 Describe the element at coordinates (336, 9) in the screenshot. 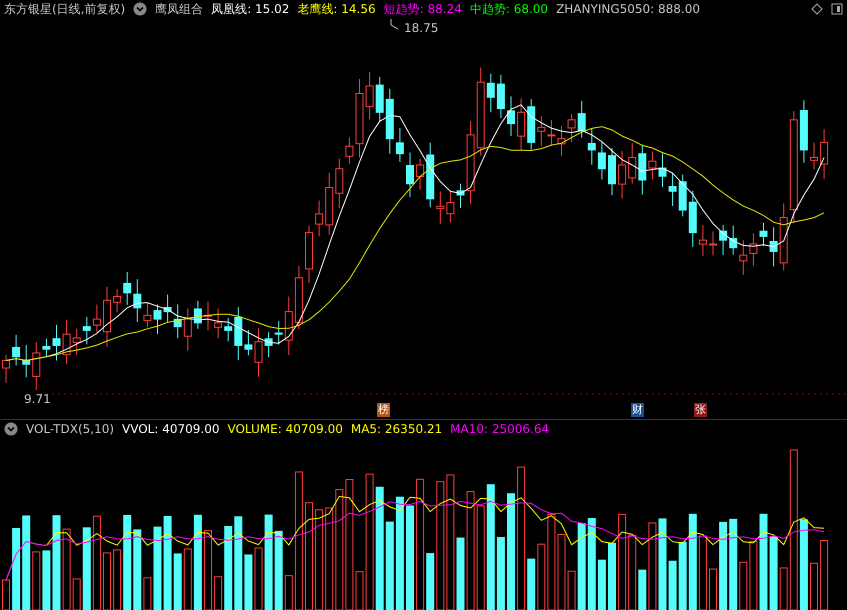

I see `indicator-value: 老鹰线: 14.56` at that location.